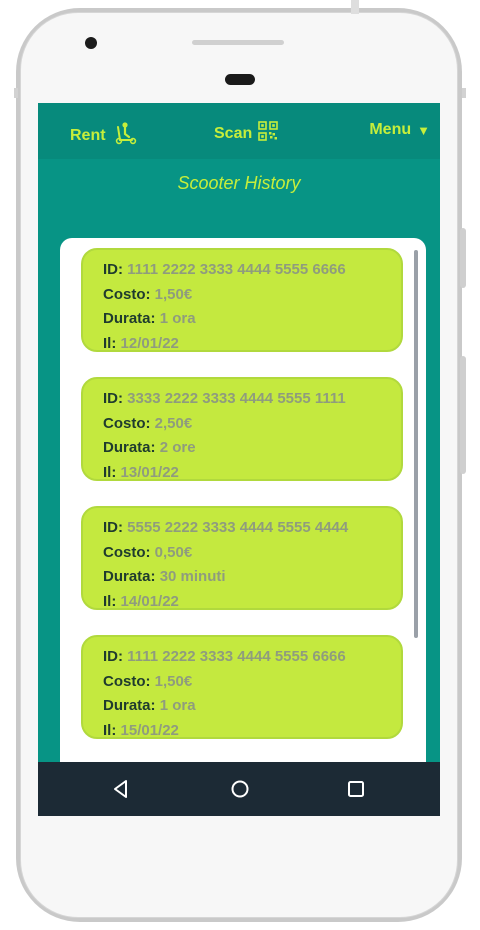 The height and width of the screenshot is (930, 480). I want to click on id-row: ID: 3333 2222 3333 4444 5555 1111, so click(252, 399).